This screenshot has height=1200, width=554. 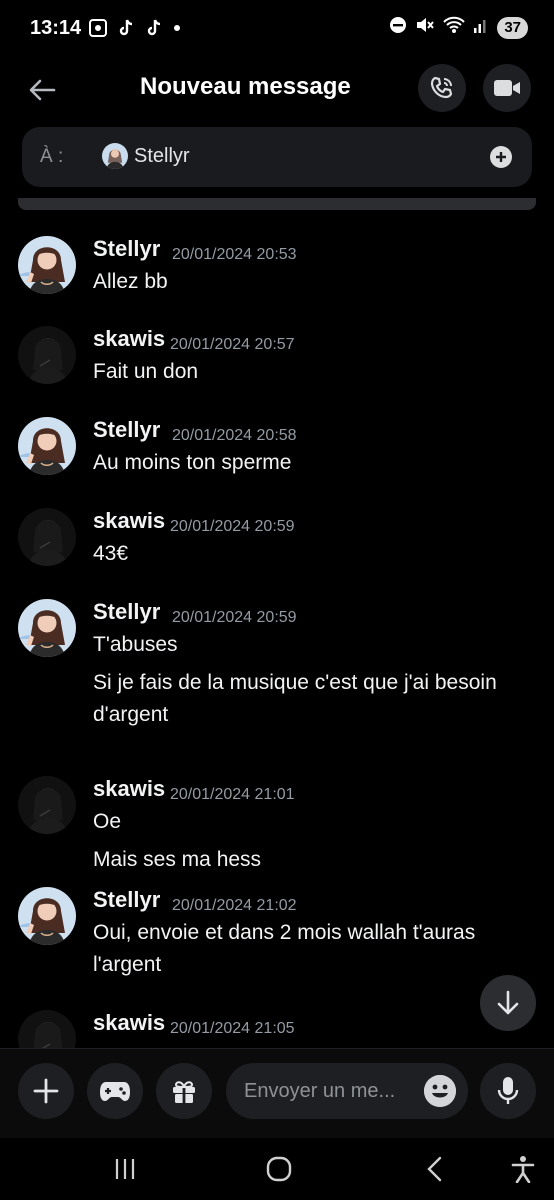 I want to click on recipient-prefix: À :, so click(x=52, y=156).